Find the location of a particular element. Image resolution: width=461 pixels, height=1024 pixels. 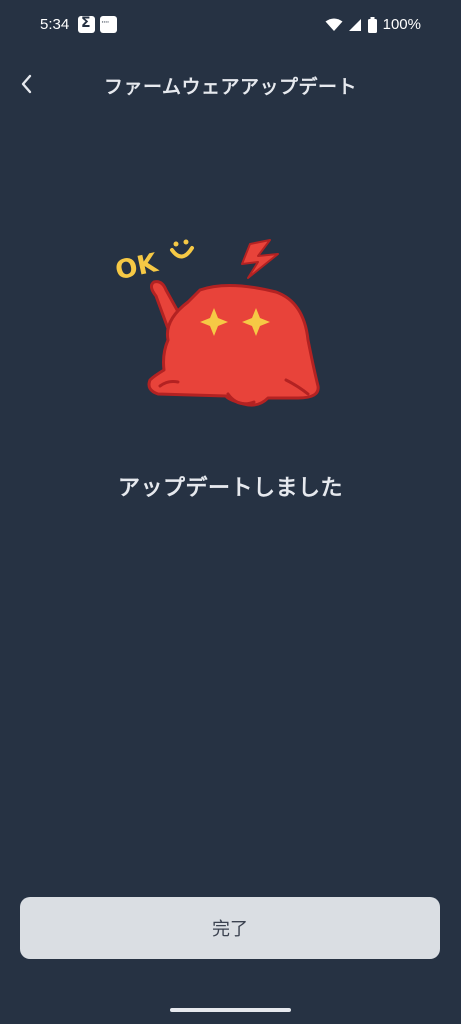

status-right: 100% is located at coordinates (373, 24).